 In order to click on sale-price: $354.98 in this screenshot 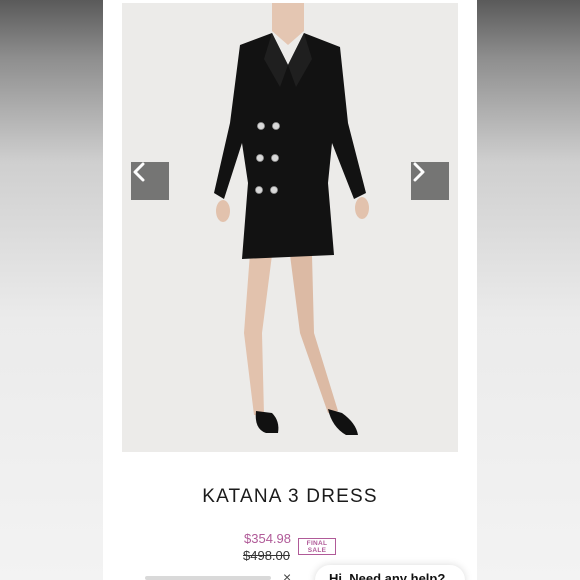, I will do `click(267, 538)`.